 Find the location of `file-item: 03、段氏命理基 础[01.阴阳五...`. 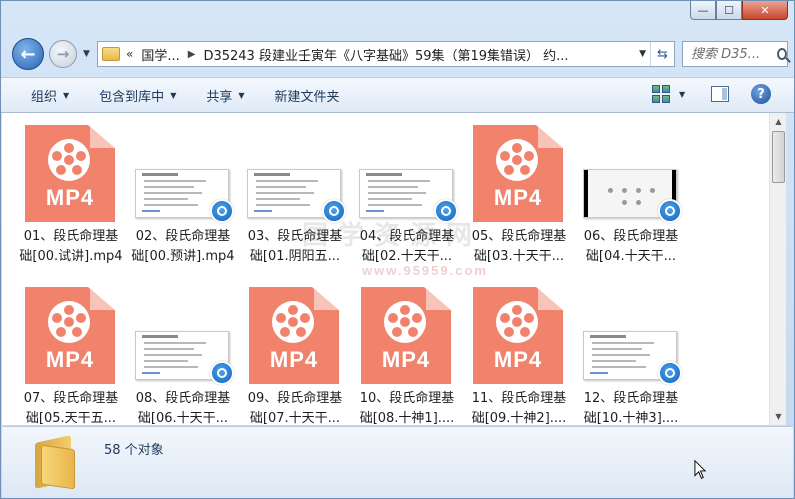

file-item: 03、段氏命理基 础[01.阴阳五... is located at coordinates (295, 194).